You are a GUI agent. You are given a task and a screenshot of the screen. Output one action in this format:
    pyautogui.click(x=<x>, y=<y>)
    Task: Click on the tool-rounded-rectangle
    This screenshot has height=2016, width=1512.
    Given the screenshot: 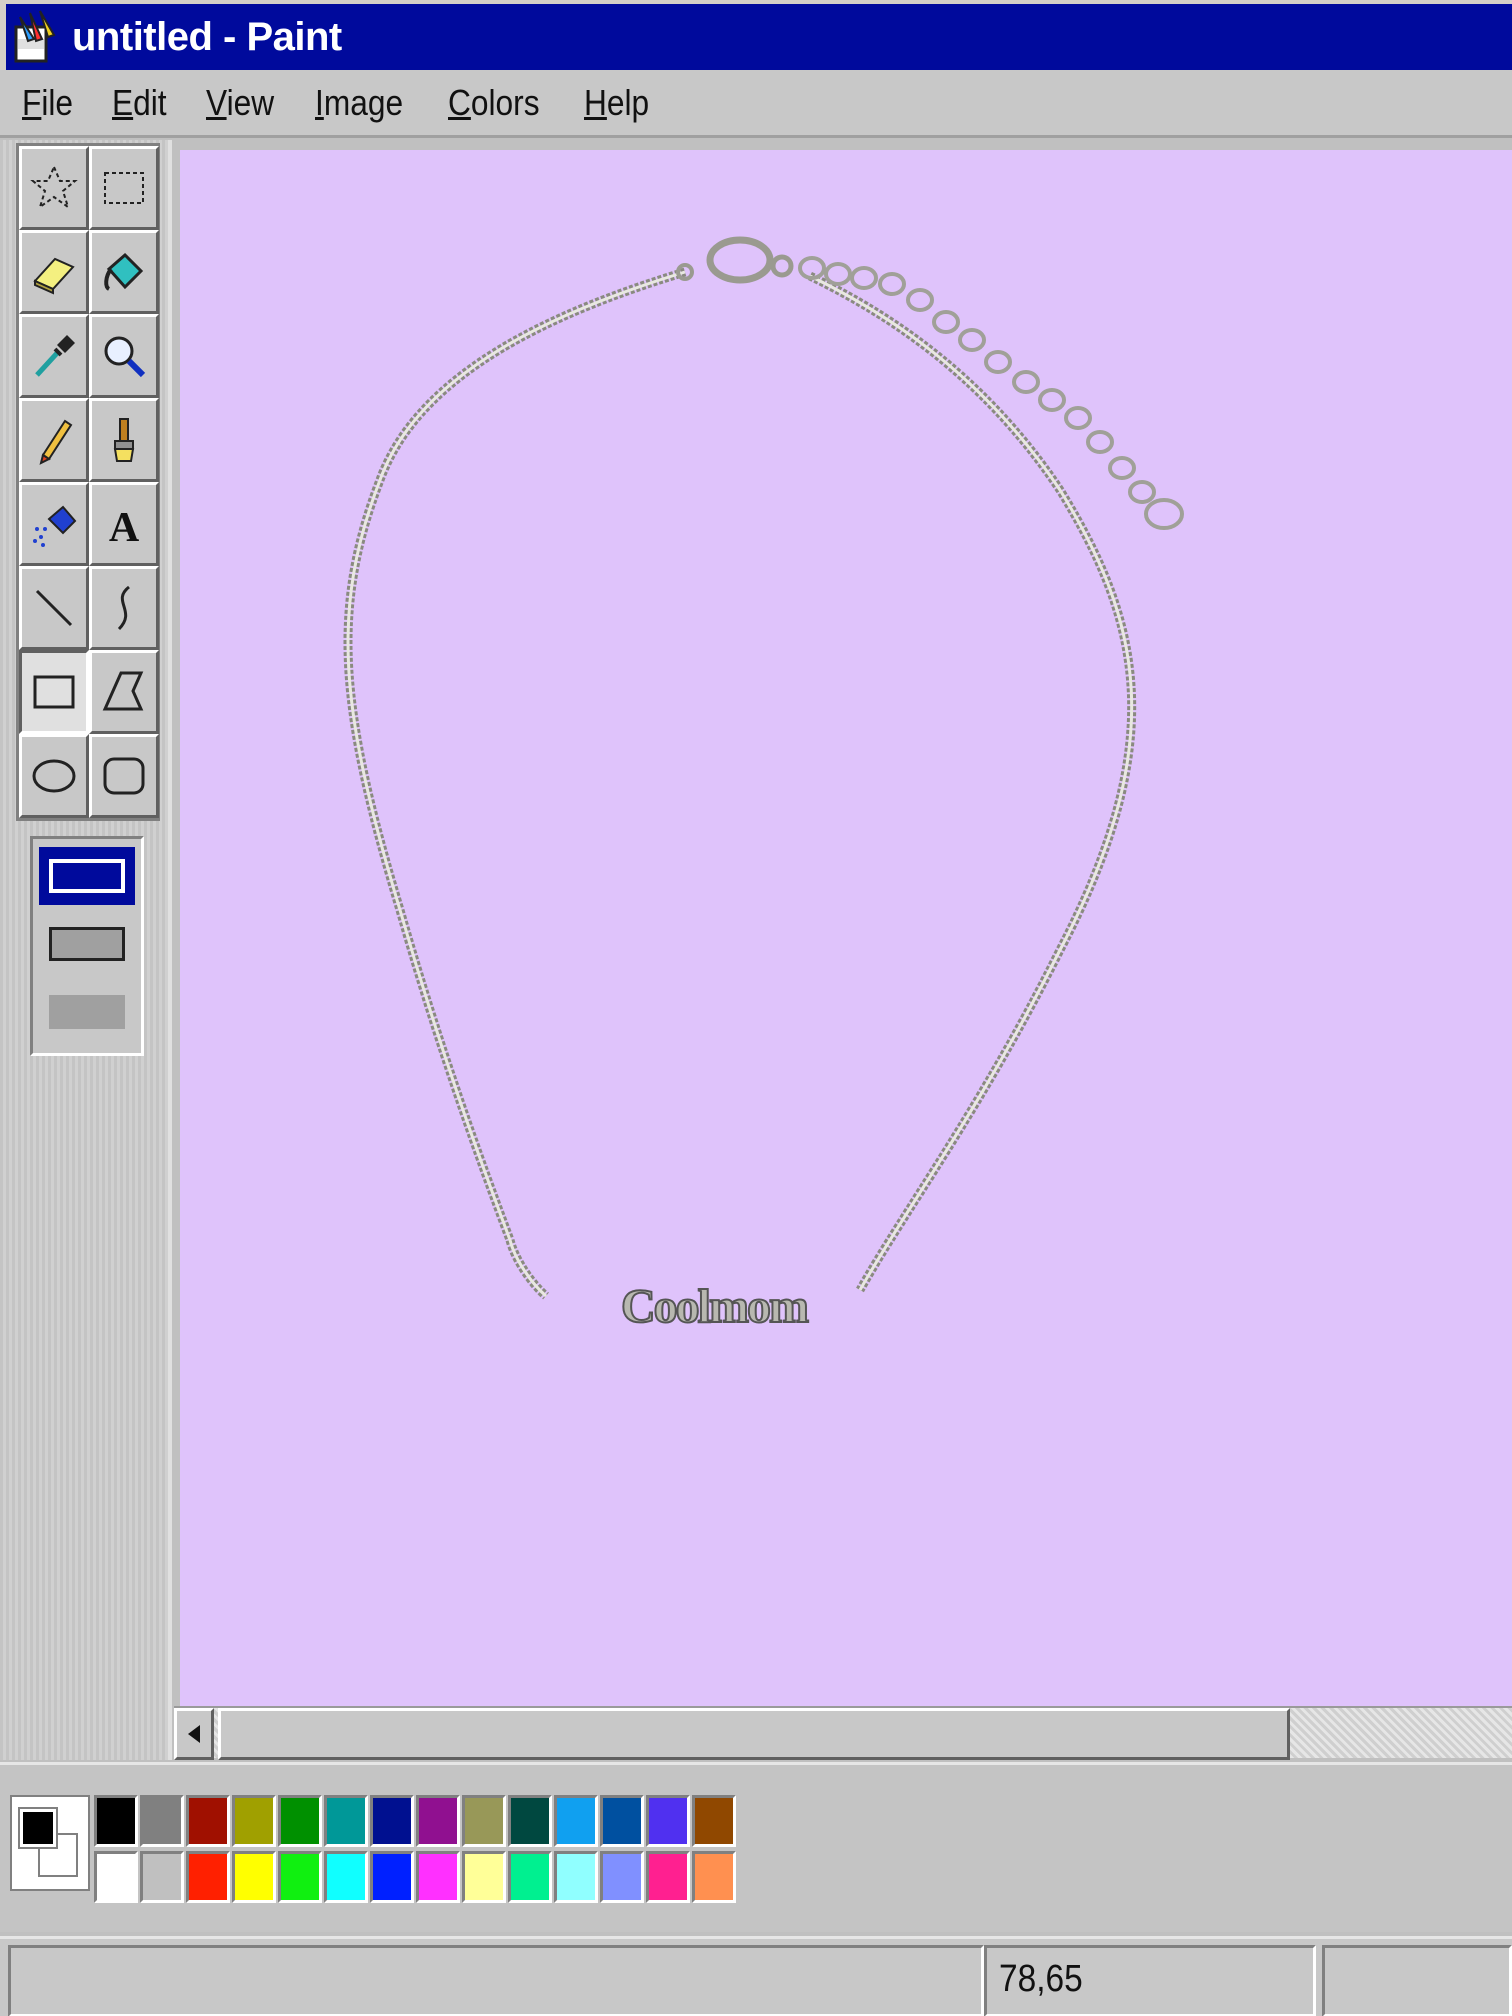 What is the action you would take?
    pyautogui.click(x=124, y=776)
    